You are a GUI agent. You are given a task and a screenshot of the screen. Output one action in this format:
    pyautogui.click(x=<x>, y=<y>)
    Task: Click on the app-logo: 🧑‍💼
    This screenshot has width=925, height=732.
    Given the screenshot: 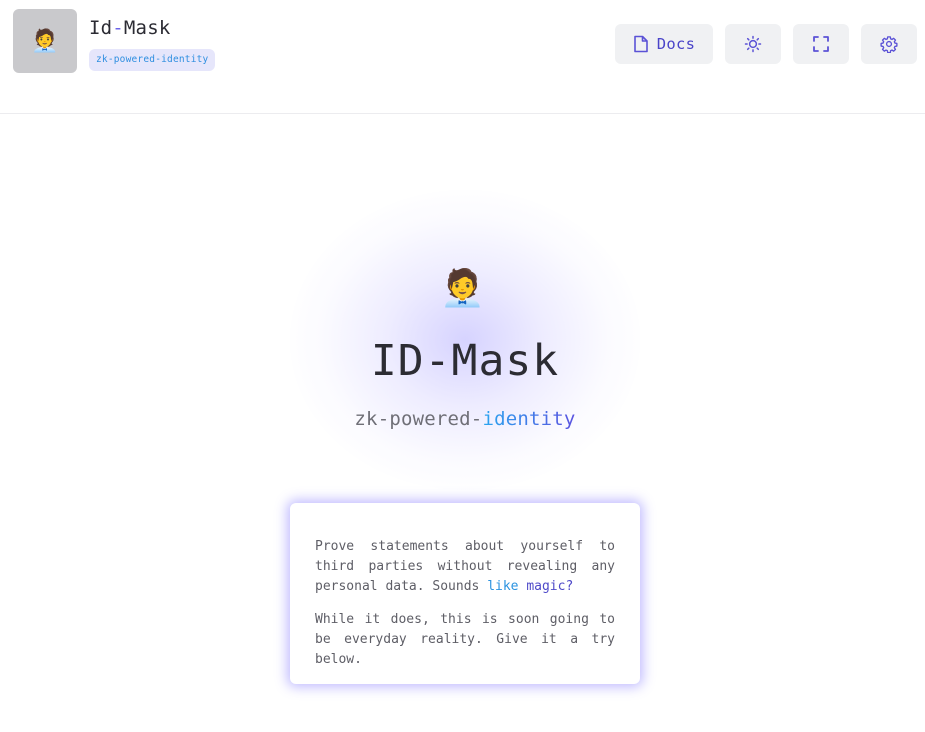 What is the action you would take?
    pyautogui.click(x=45, y=41)
    